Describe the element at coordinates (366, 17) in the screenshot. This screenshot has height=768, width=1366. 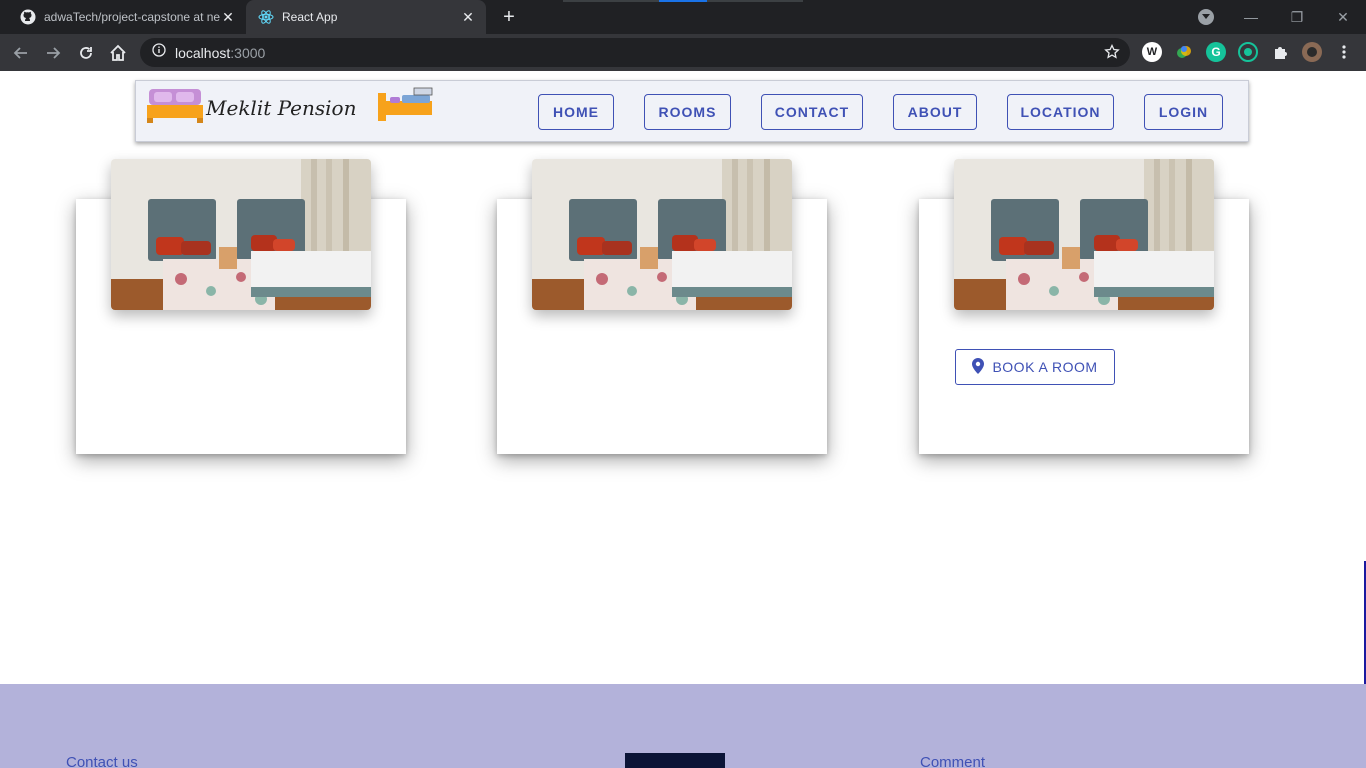
I see `tab-react-app: React App ✕` at that location.